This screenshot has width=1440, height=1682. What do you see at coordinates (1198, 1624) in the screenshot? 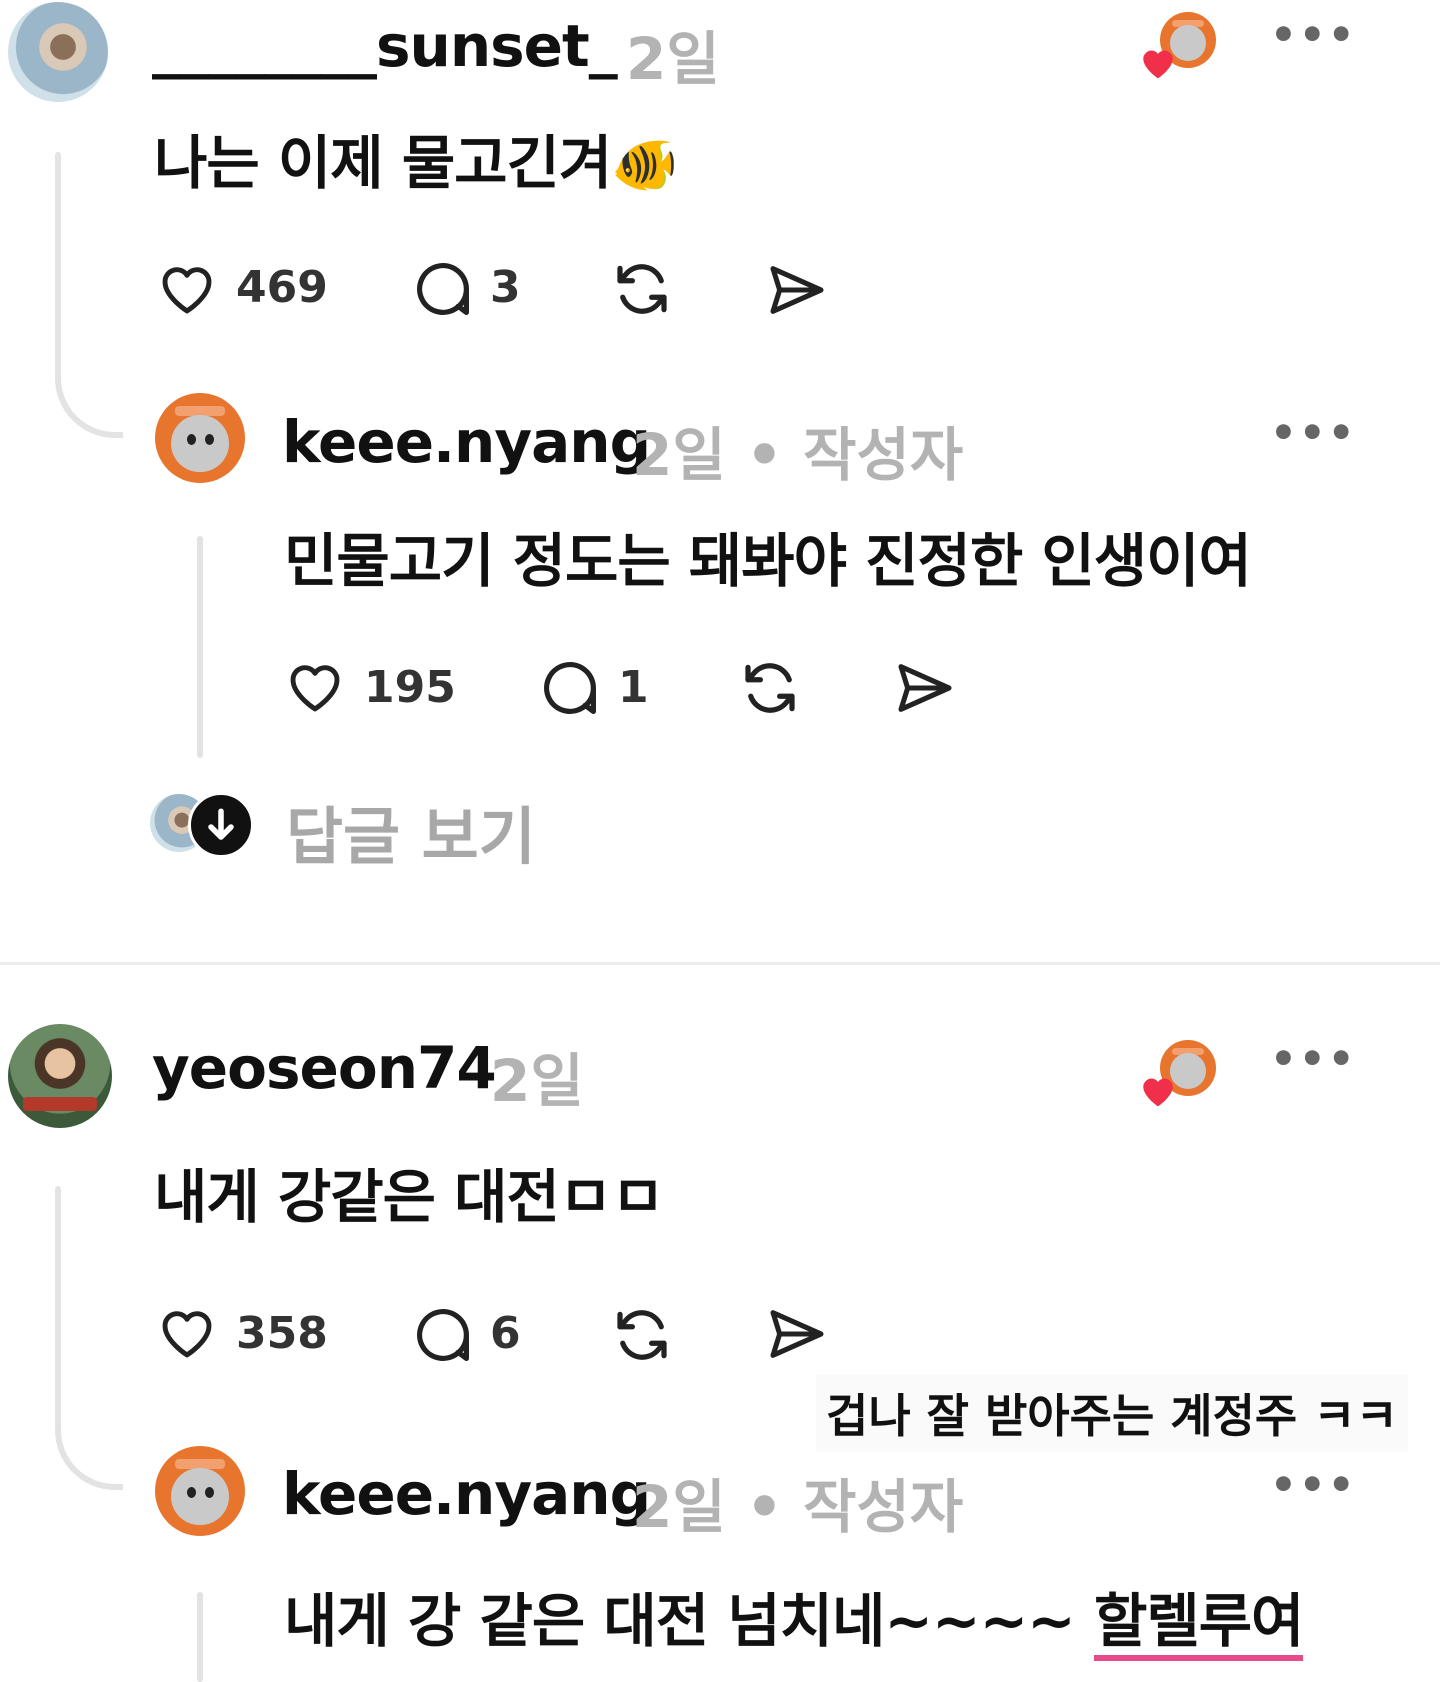
I see `reply-text-highlight: 할렐루여` at bounding box center [1198, 1624].